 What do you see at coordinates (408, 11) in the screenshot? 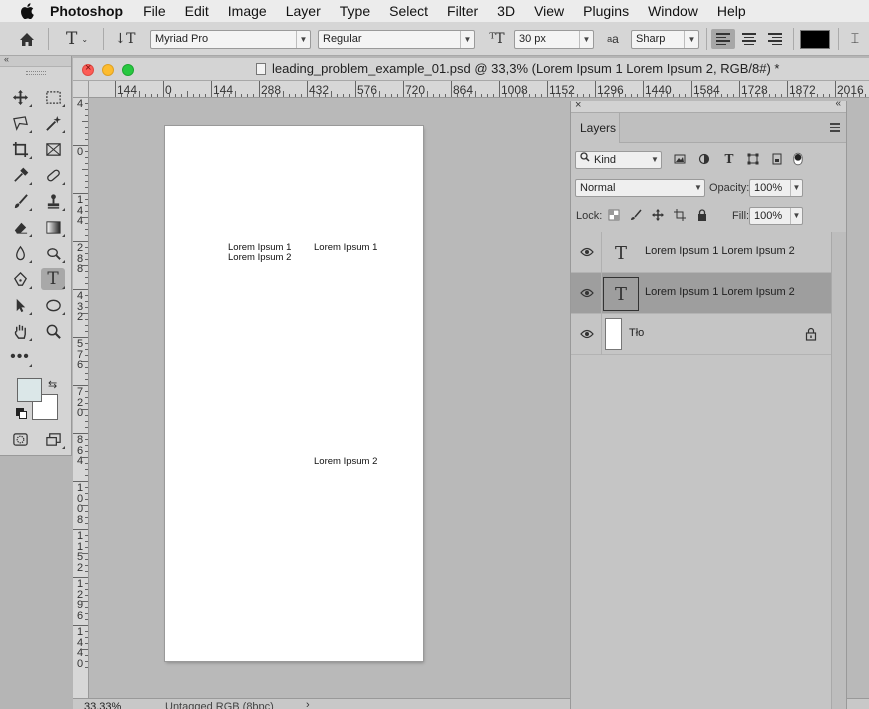
I see `menu-select: Select` at bounding box center [408, 11].